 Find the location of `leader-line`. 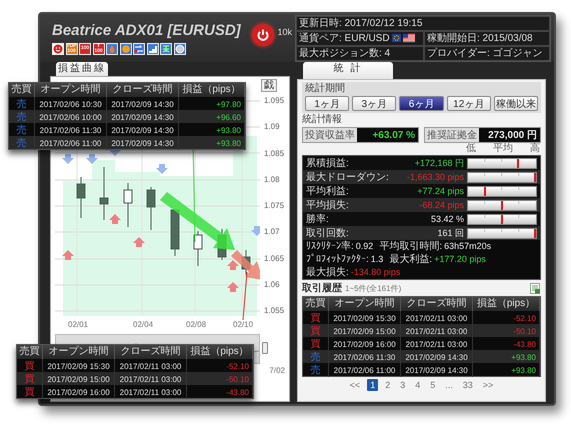

leader-line is located at coordinates (245, 296).